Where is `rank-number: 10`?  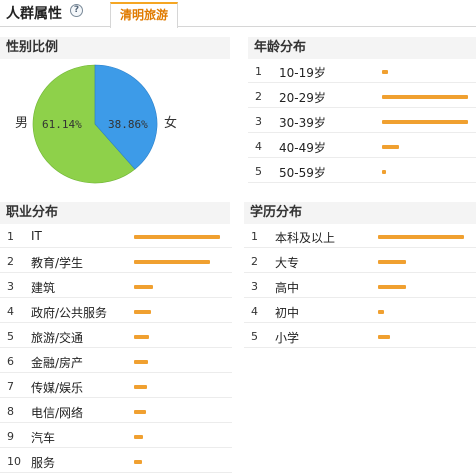 rank-number: 10 is located at coordinates (14, 461).